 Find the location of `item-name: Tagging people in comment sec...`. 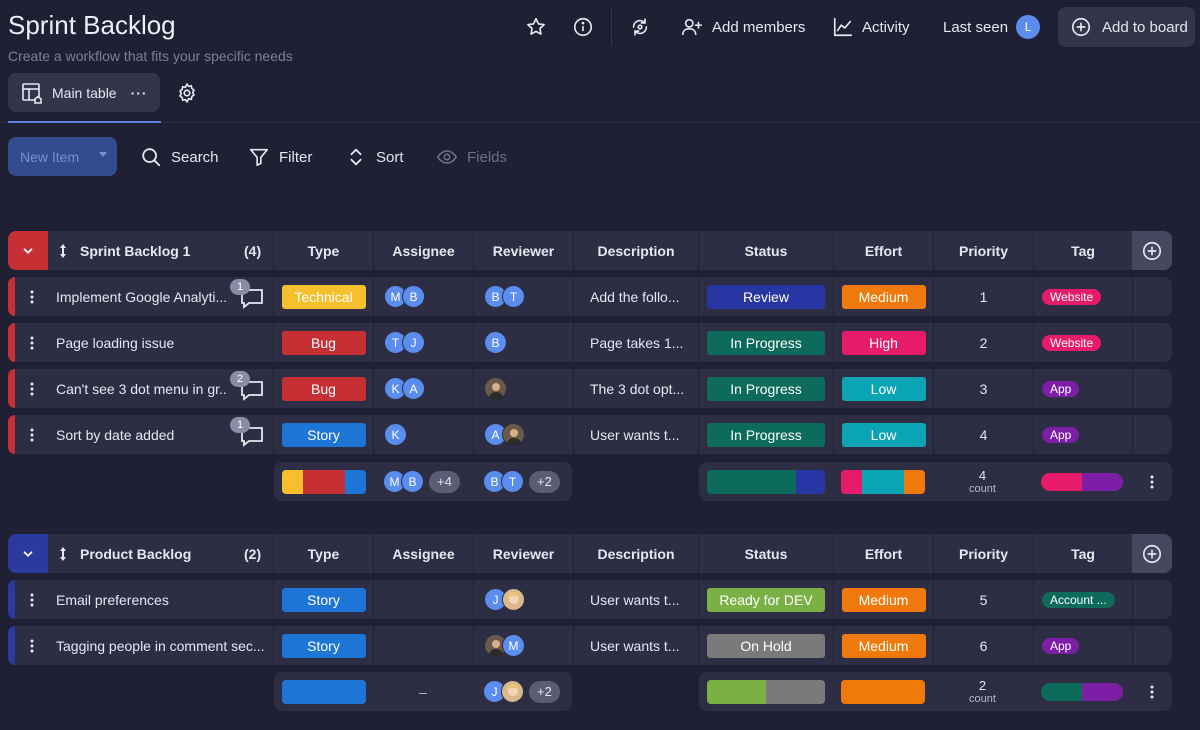

item-name: Tagging people in comment sec... is located at coordinates (162, 645).